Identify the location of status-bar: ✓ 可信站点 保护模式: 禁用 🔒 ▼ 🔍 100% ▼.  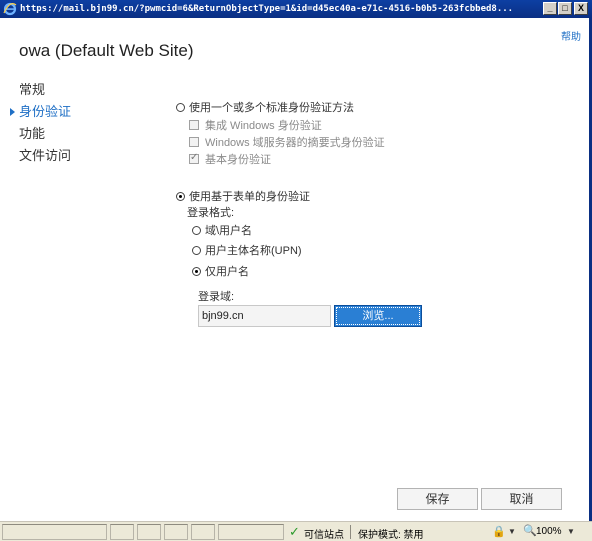
(296, 531).